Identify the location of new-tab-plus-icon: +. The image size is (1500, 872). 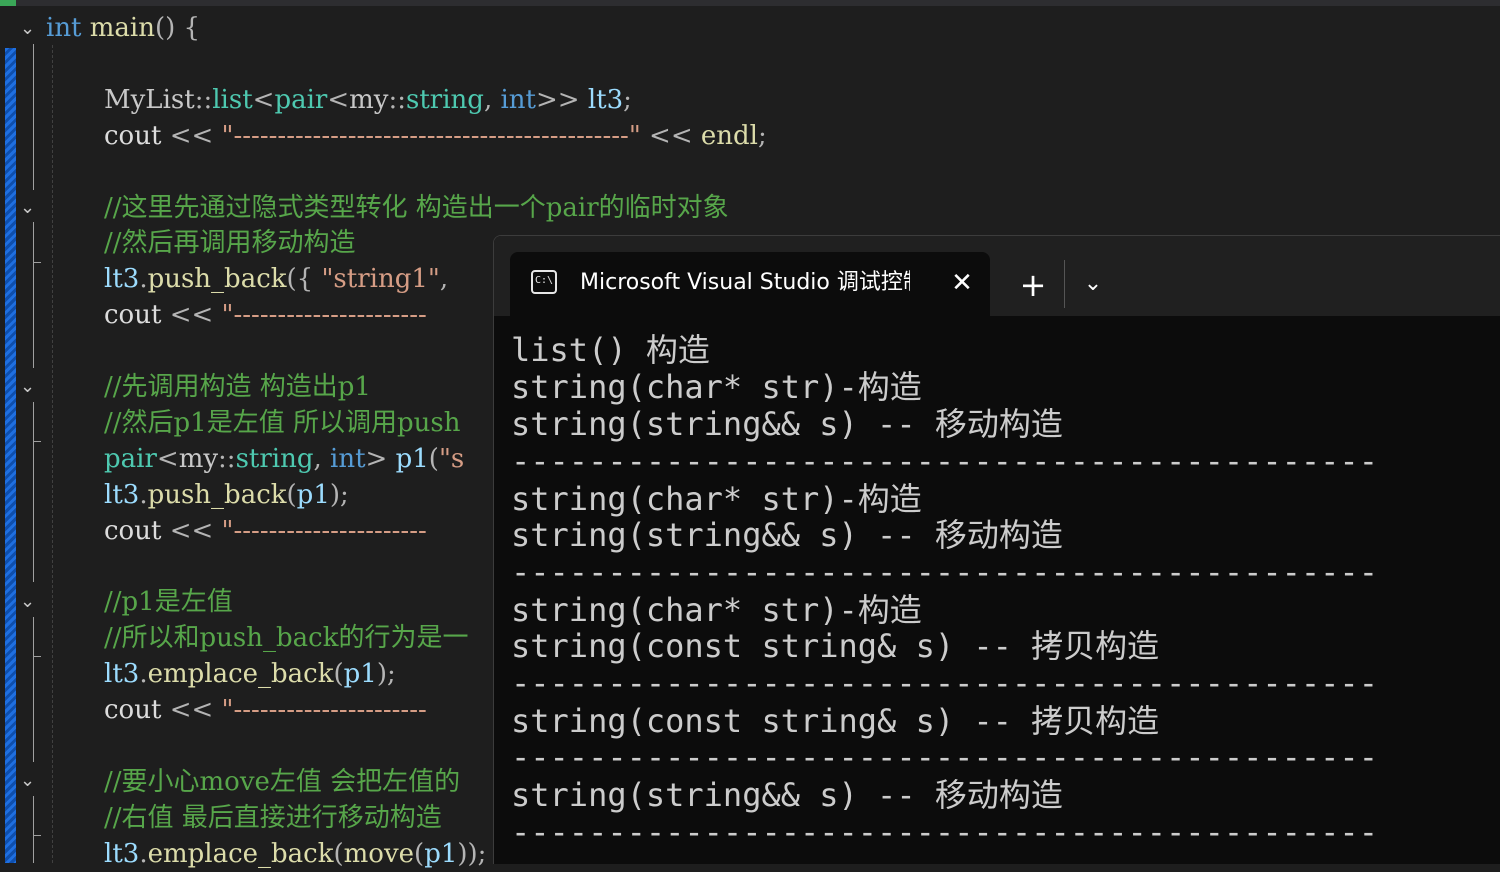
(1033, 285).